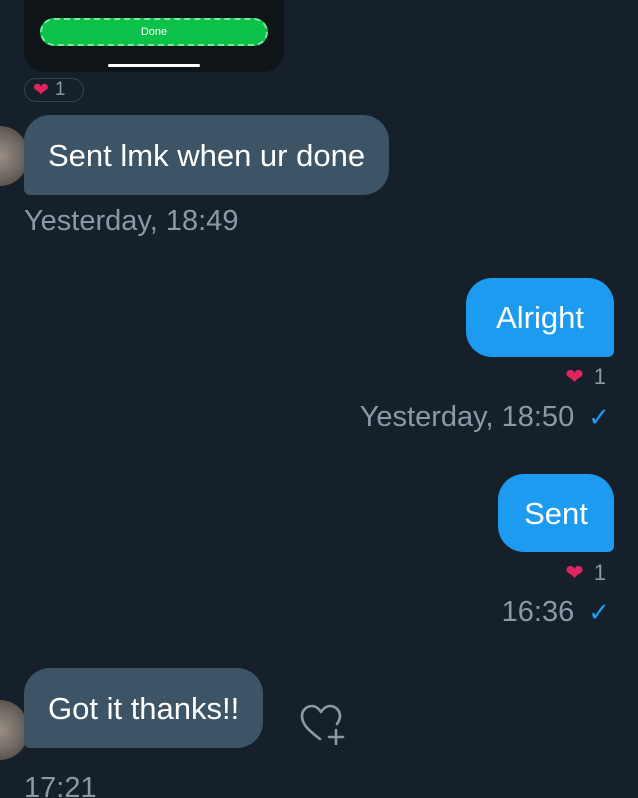  Describe the element at coordinates (60, 785) in the screenshot. I see `message-timestamp: 17:21` at that location.